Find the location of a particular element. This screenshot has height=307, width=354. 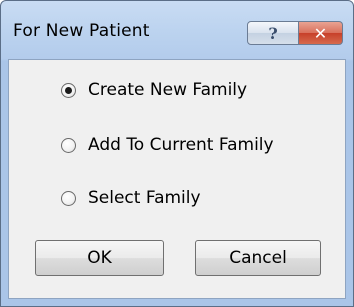

option-label: Select Family is located at coordinates (144, 198).